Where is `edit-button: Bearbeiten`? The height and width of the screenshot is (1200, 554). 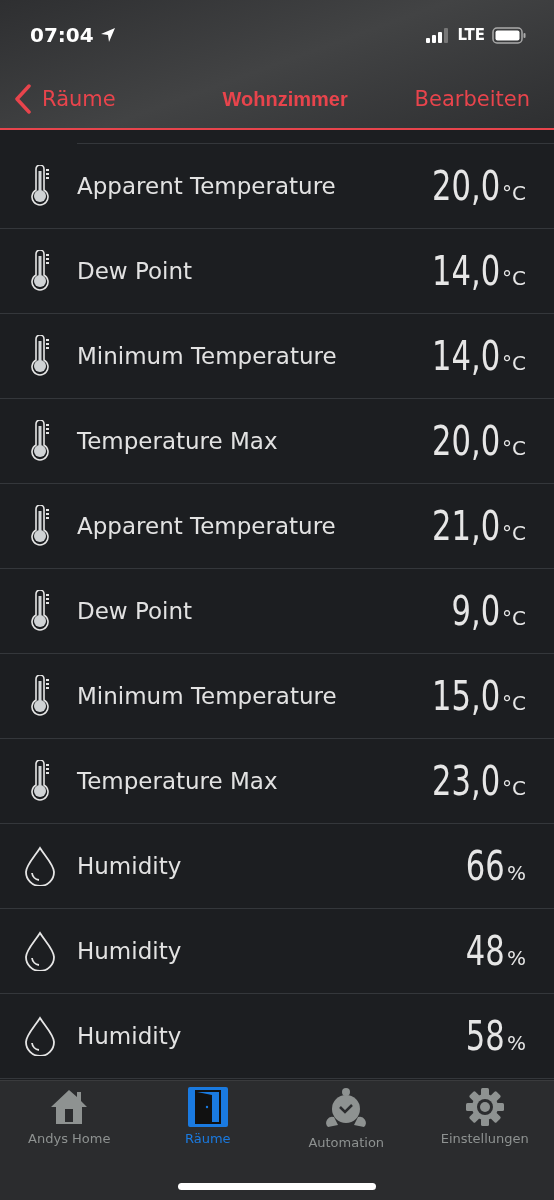 edit-button: Bearbeiten is located at coordinates (472, 99).